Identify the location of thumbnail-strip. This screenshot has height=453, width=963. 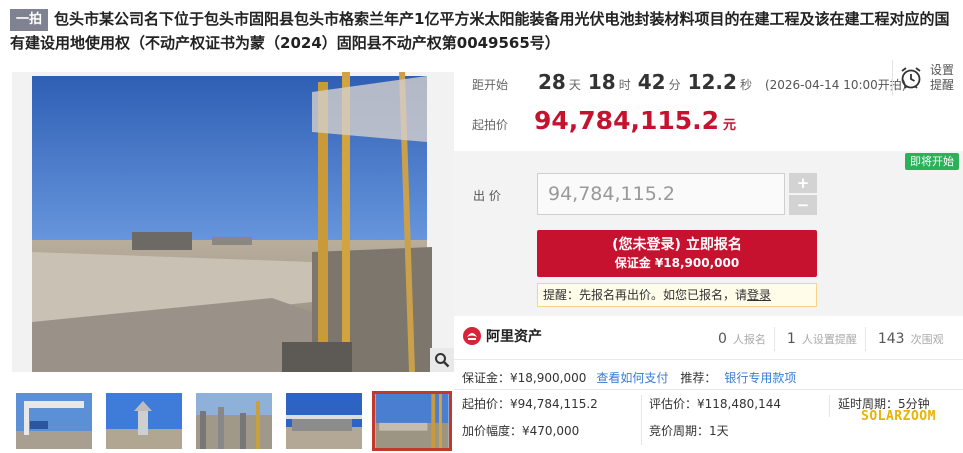
(237, 421).